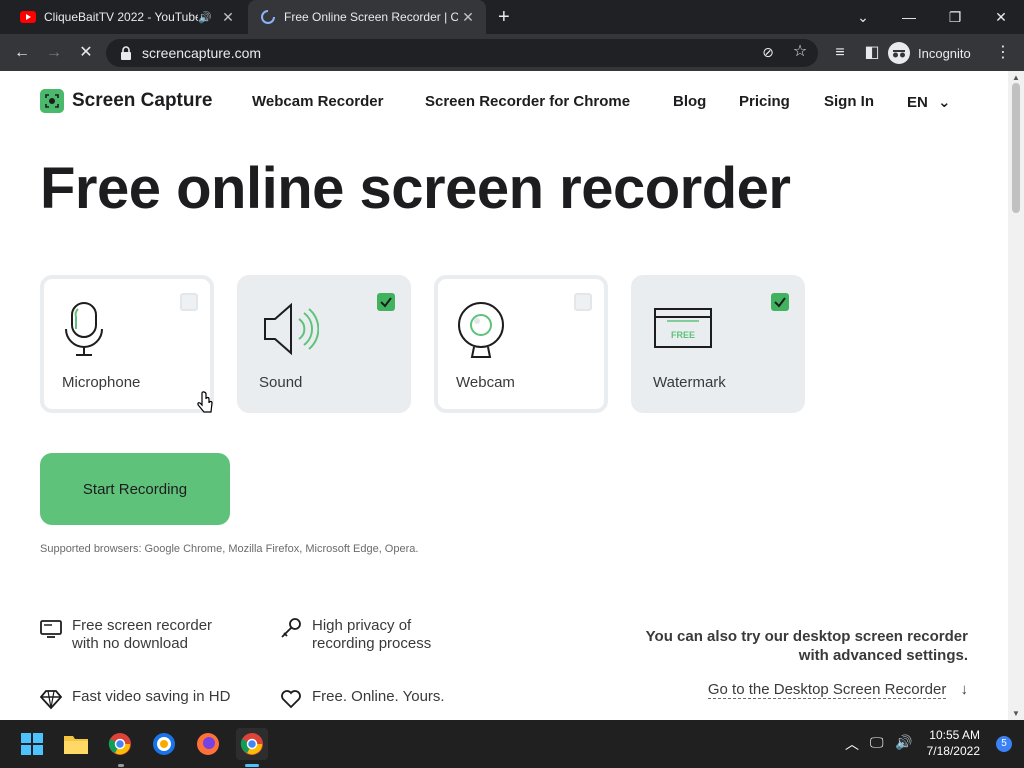 The width and height of the screenshot is (1024, 768). I want to click on side-panel-icon: ◧, so click(872, 53).